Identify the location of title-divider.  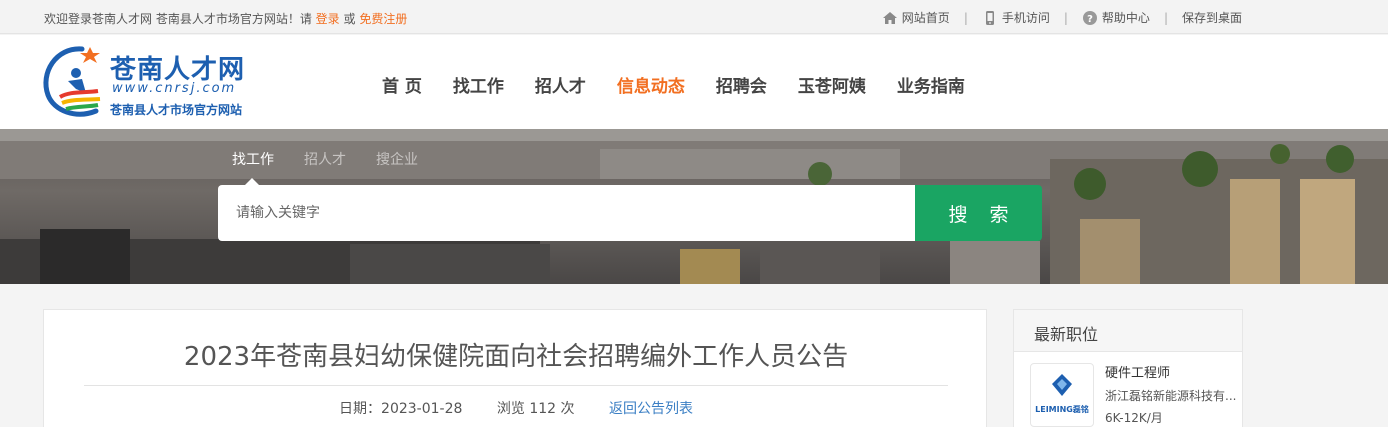
(516, 385).